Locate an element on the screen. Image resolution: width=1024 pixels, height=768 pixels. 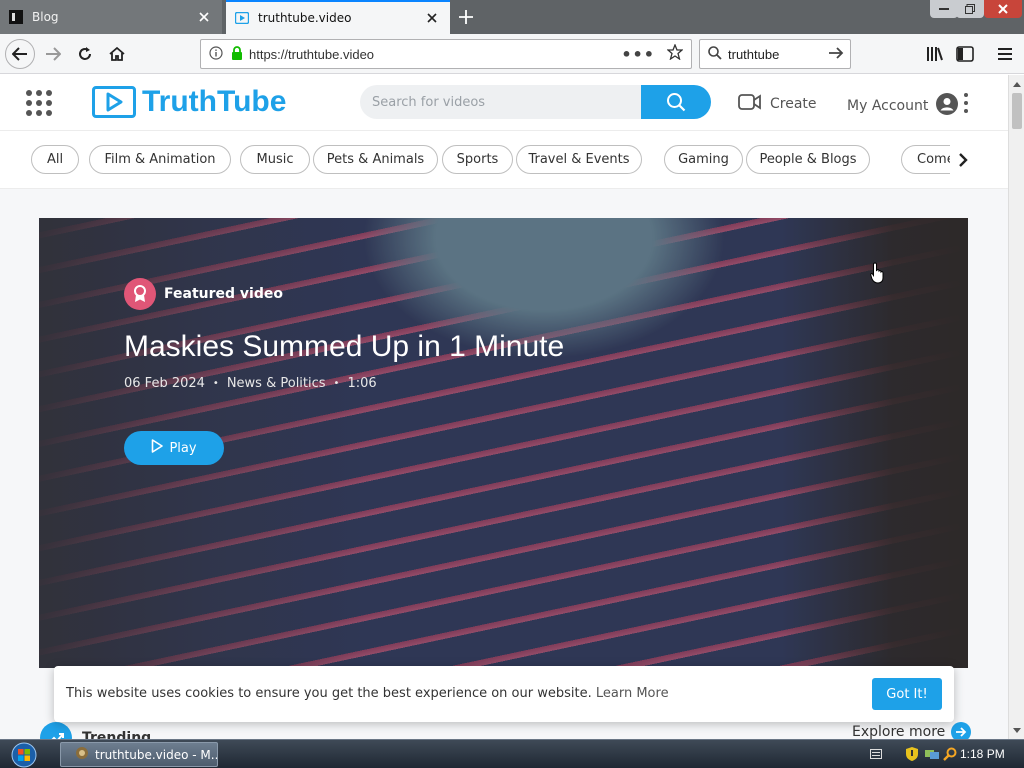
hamburger-menu-icon is located at coordinates (1005, 54).